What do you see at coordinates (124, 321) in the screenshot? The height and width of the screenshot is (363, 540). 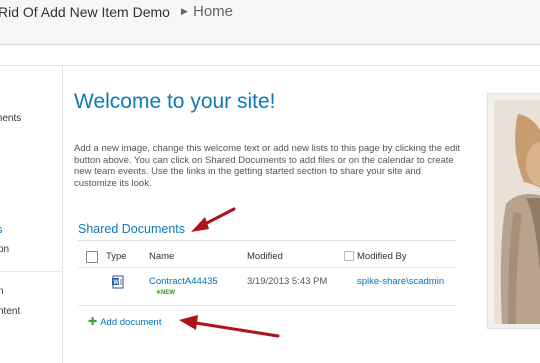 I see `add-document-link: ✚ Add document` at bounding box center [124, 321].